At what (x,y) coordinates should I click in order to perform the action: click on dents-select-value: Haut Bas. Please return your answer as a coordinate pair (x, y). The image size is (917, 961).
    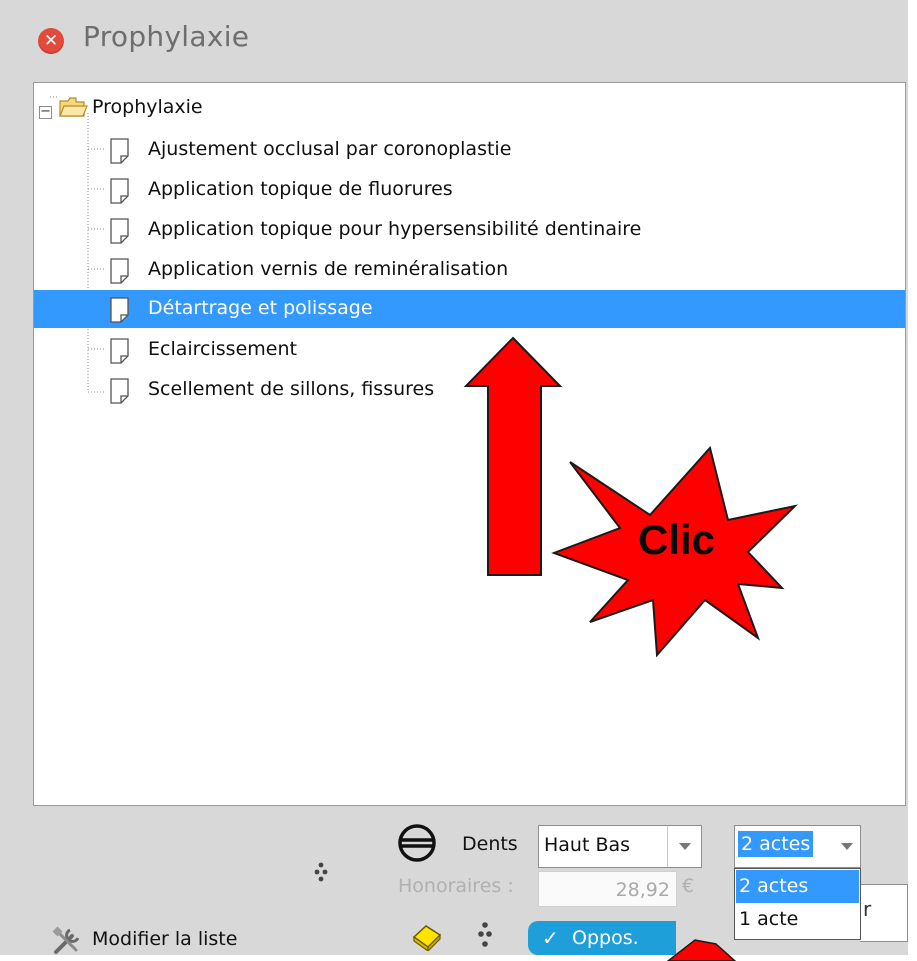
    Looking at the image, I should click on (587, 845).